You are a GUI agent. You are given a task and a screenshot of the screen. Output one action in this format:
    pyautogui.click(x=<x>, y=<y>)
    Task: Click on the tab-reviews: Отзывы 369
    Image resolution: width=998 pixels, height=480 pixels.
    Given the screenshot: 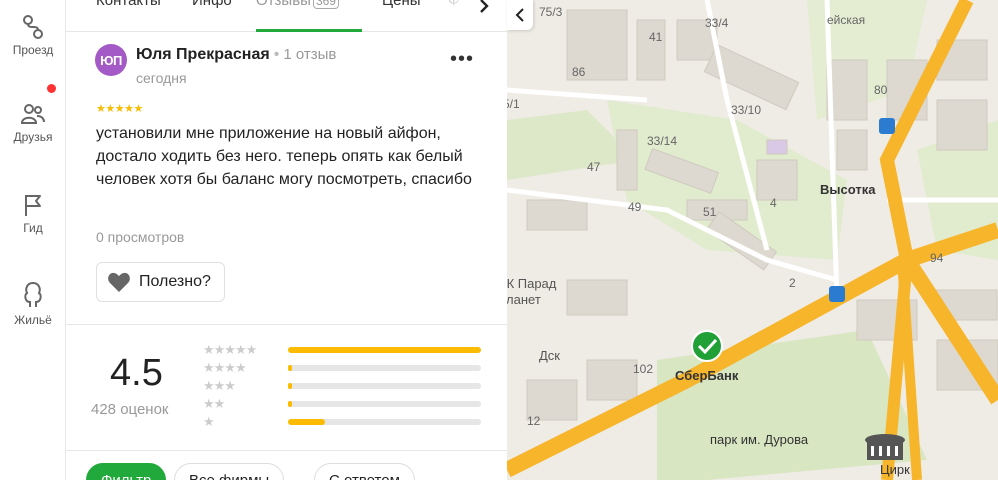 What is the action you would take?
    pyautogui.click(x=297, y=4)
    